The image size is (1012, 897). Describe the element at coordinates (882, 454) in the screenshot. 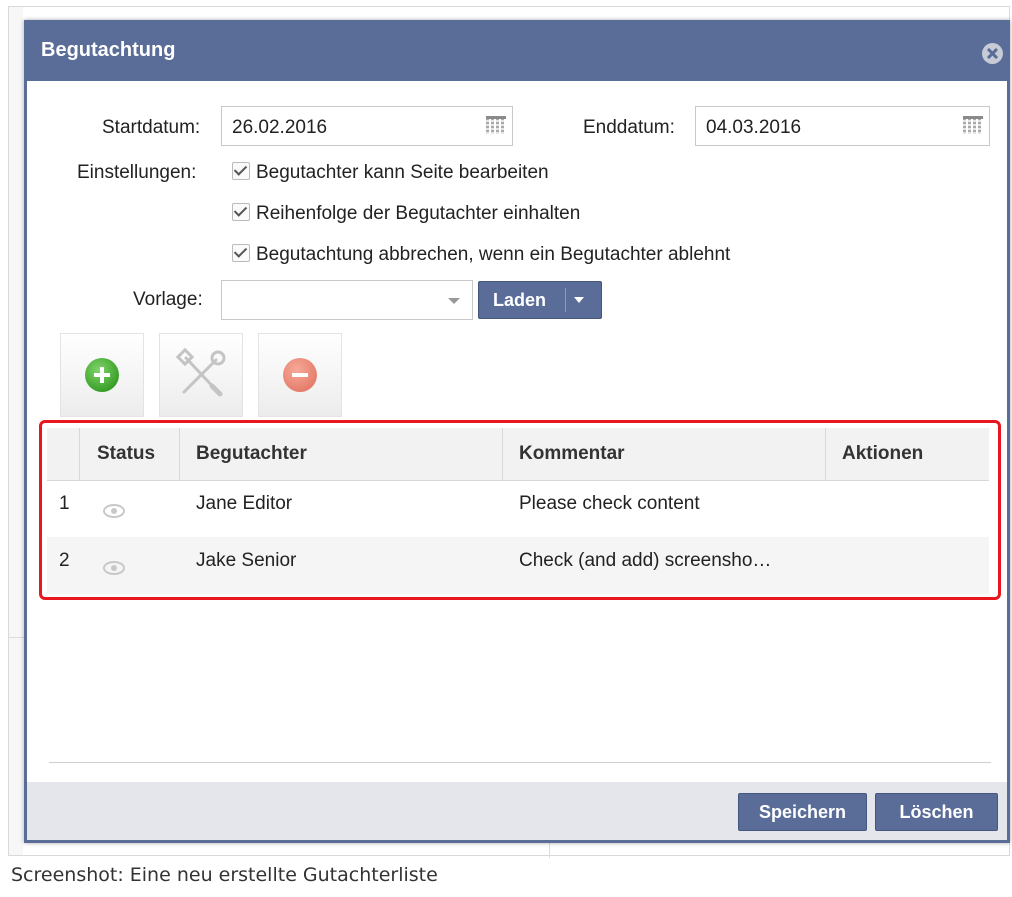

I see `column-header-actions: Aktionen` at that location.